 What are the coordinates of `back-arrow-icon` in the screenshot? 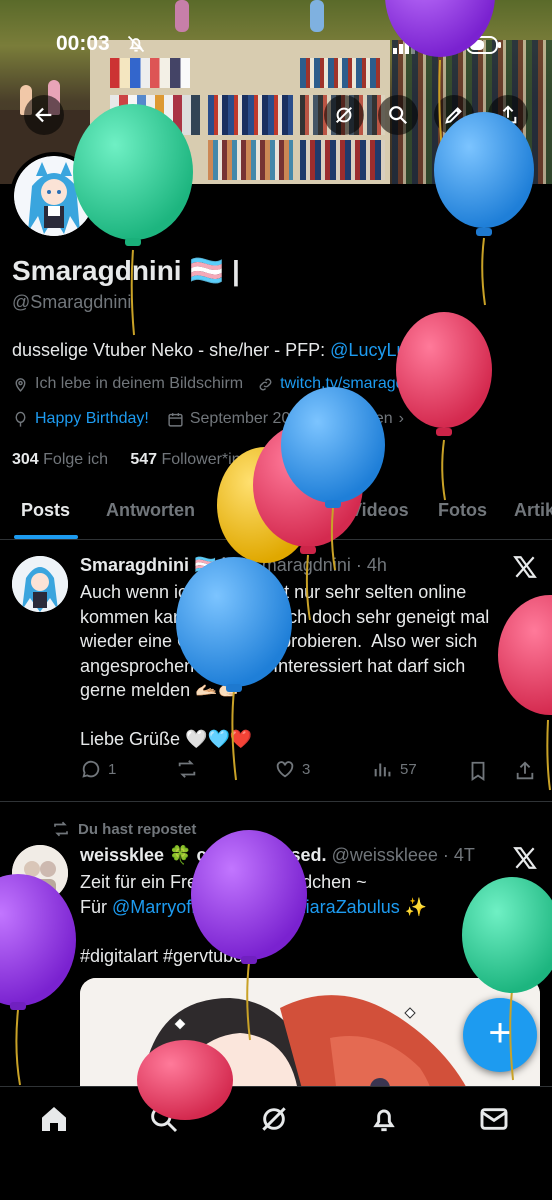 It's located at (43, 115).